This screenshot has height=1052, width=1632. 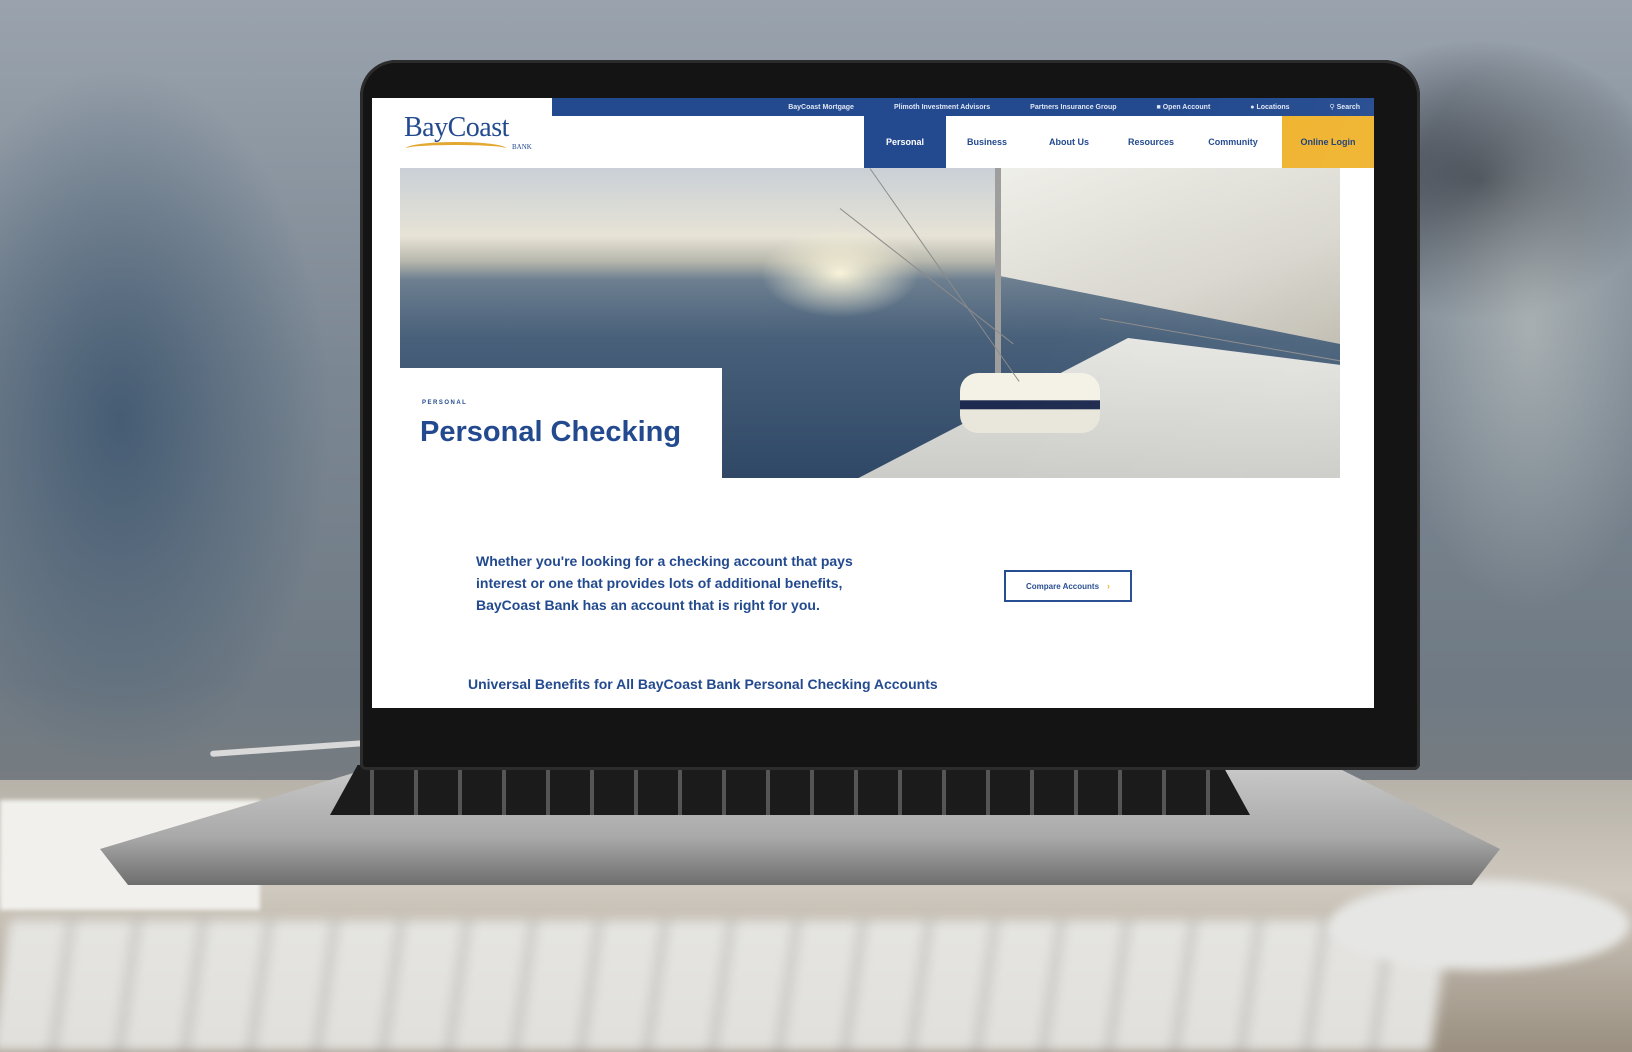 What do you see at coordinates (1273, 107) in the screenshot?
I see `locations-label: Locations` at bounding box center [1273, 107].